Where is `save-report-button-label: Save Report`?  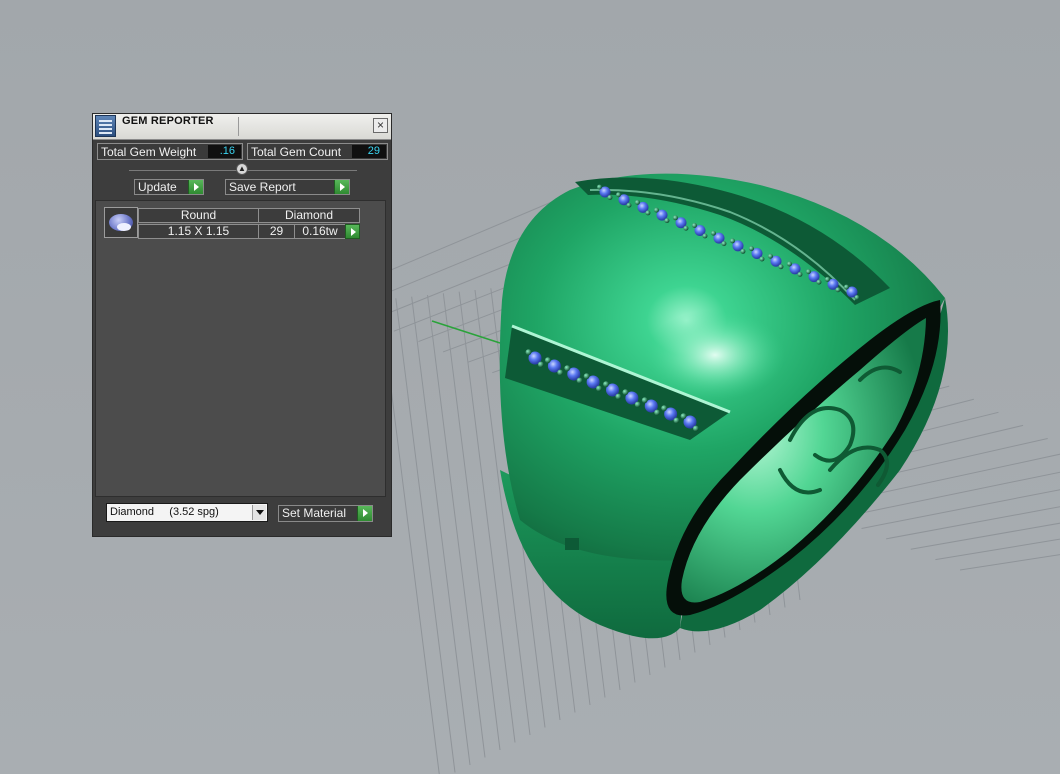
save-report-button-label: Save Report is located at coordinates (262, 187).